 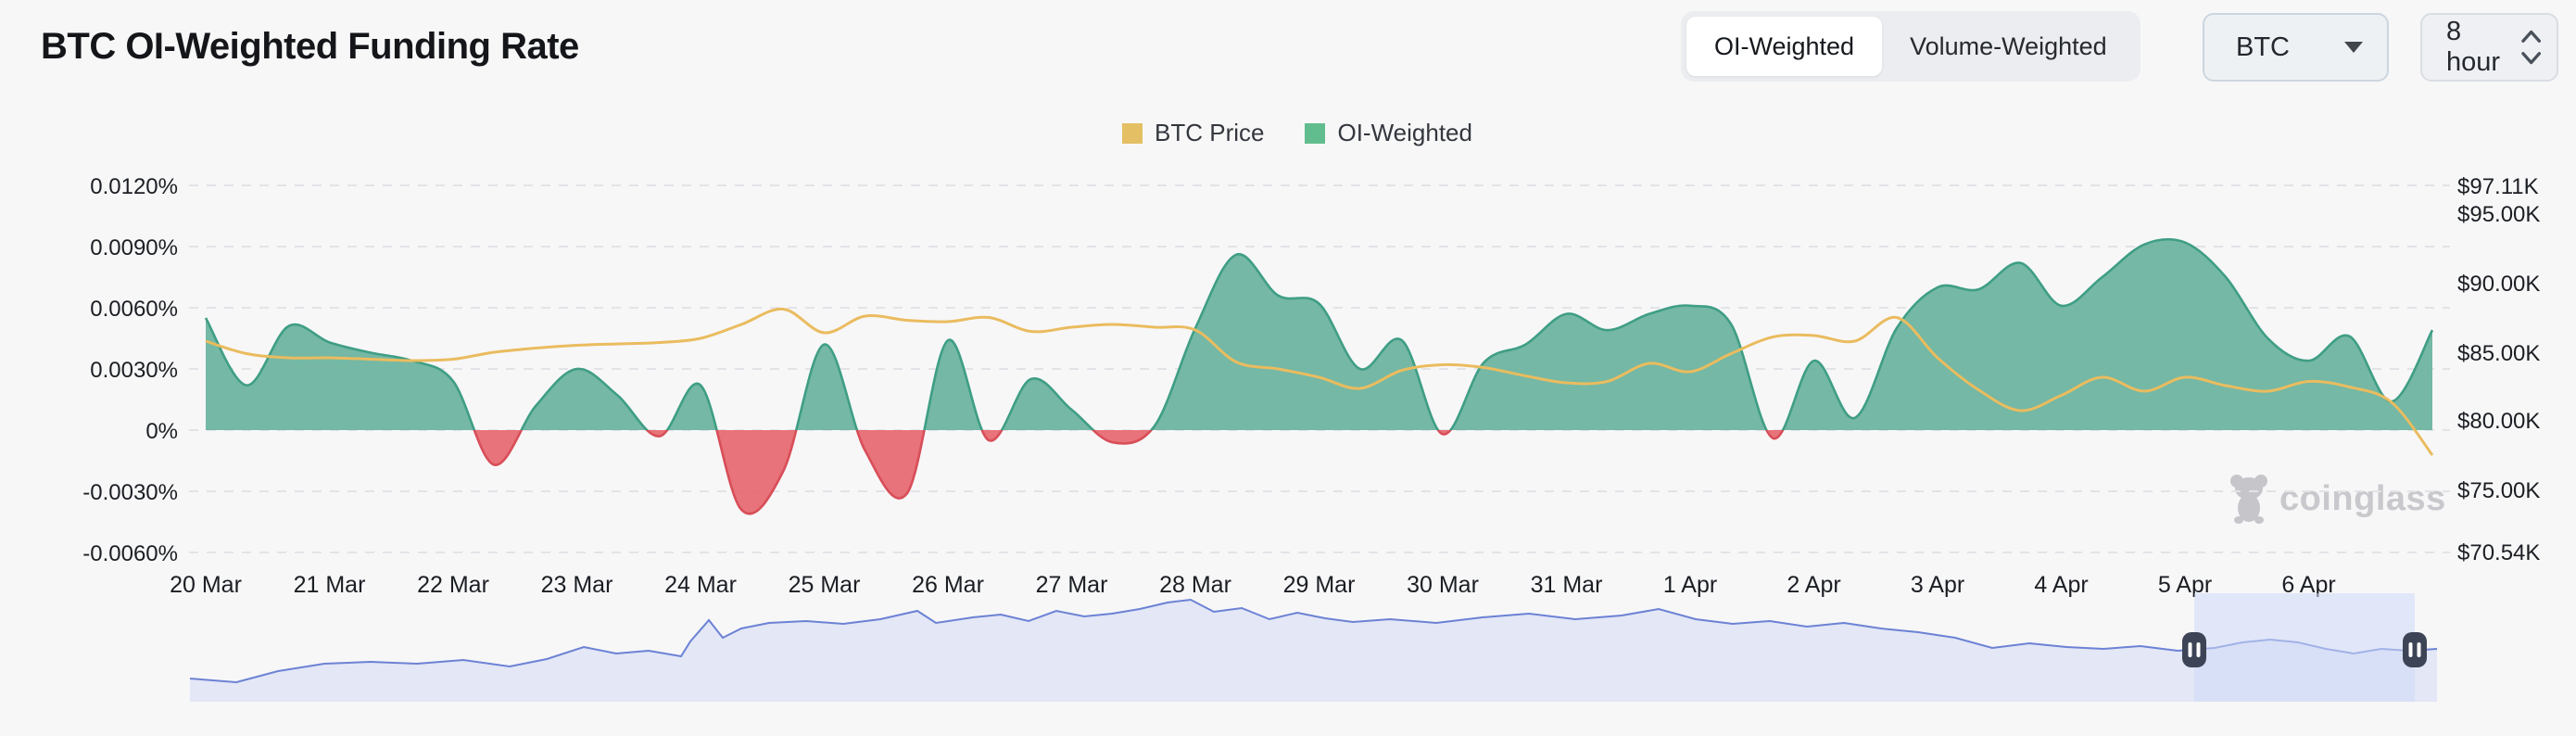 What do you see at coordinates (577, 585) in the screenshot?
I see `x-axis-label: 23 Mar` at bounding box center [577, 585].